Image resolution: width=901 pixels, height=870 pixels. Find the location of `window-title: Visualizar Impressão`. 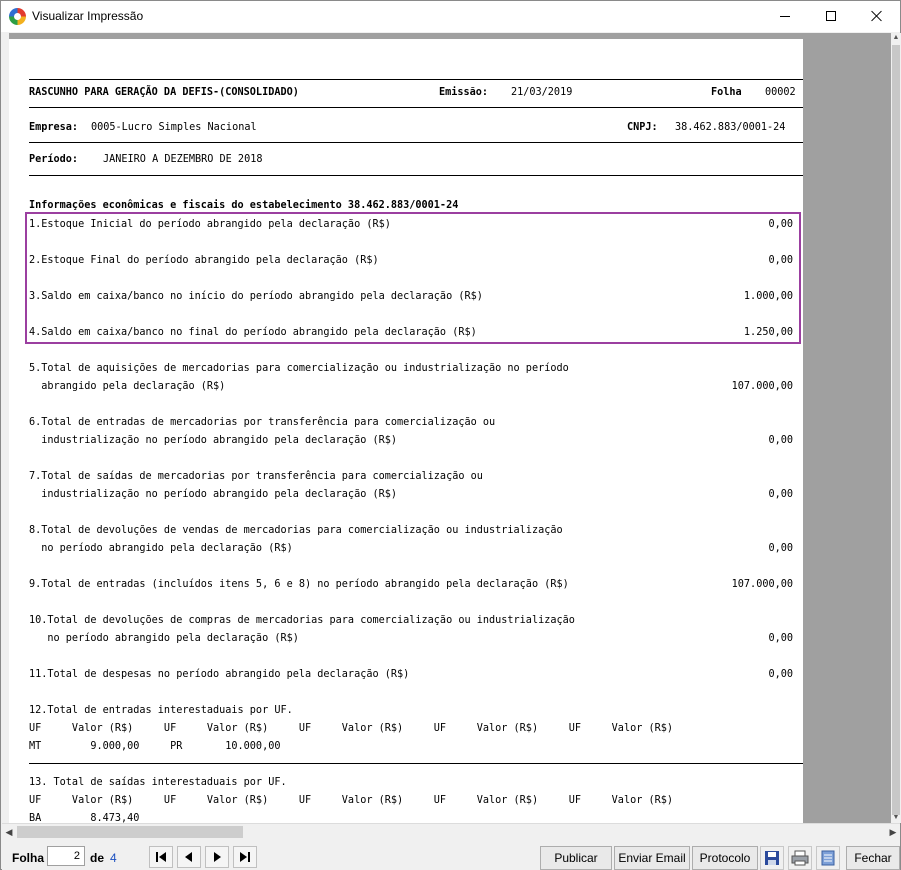

window-title: Visualizar Impressão is located at coordinates (88, 16).